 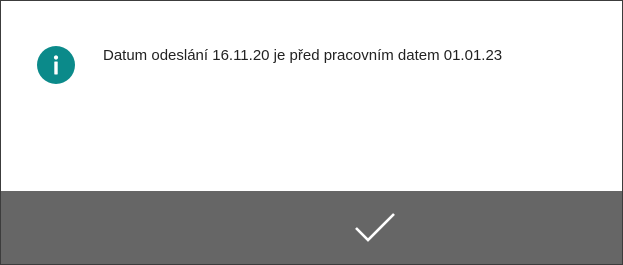 What do you see at coordinates (56, 65) in the screenshot?
I see `info-icon` at bounding box center [56, 65].